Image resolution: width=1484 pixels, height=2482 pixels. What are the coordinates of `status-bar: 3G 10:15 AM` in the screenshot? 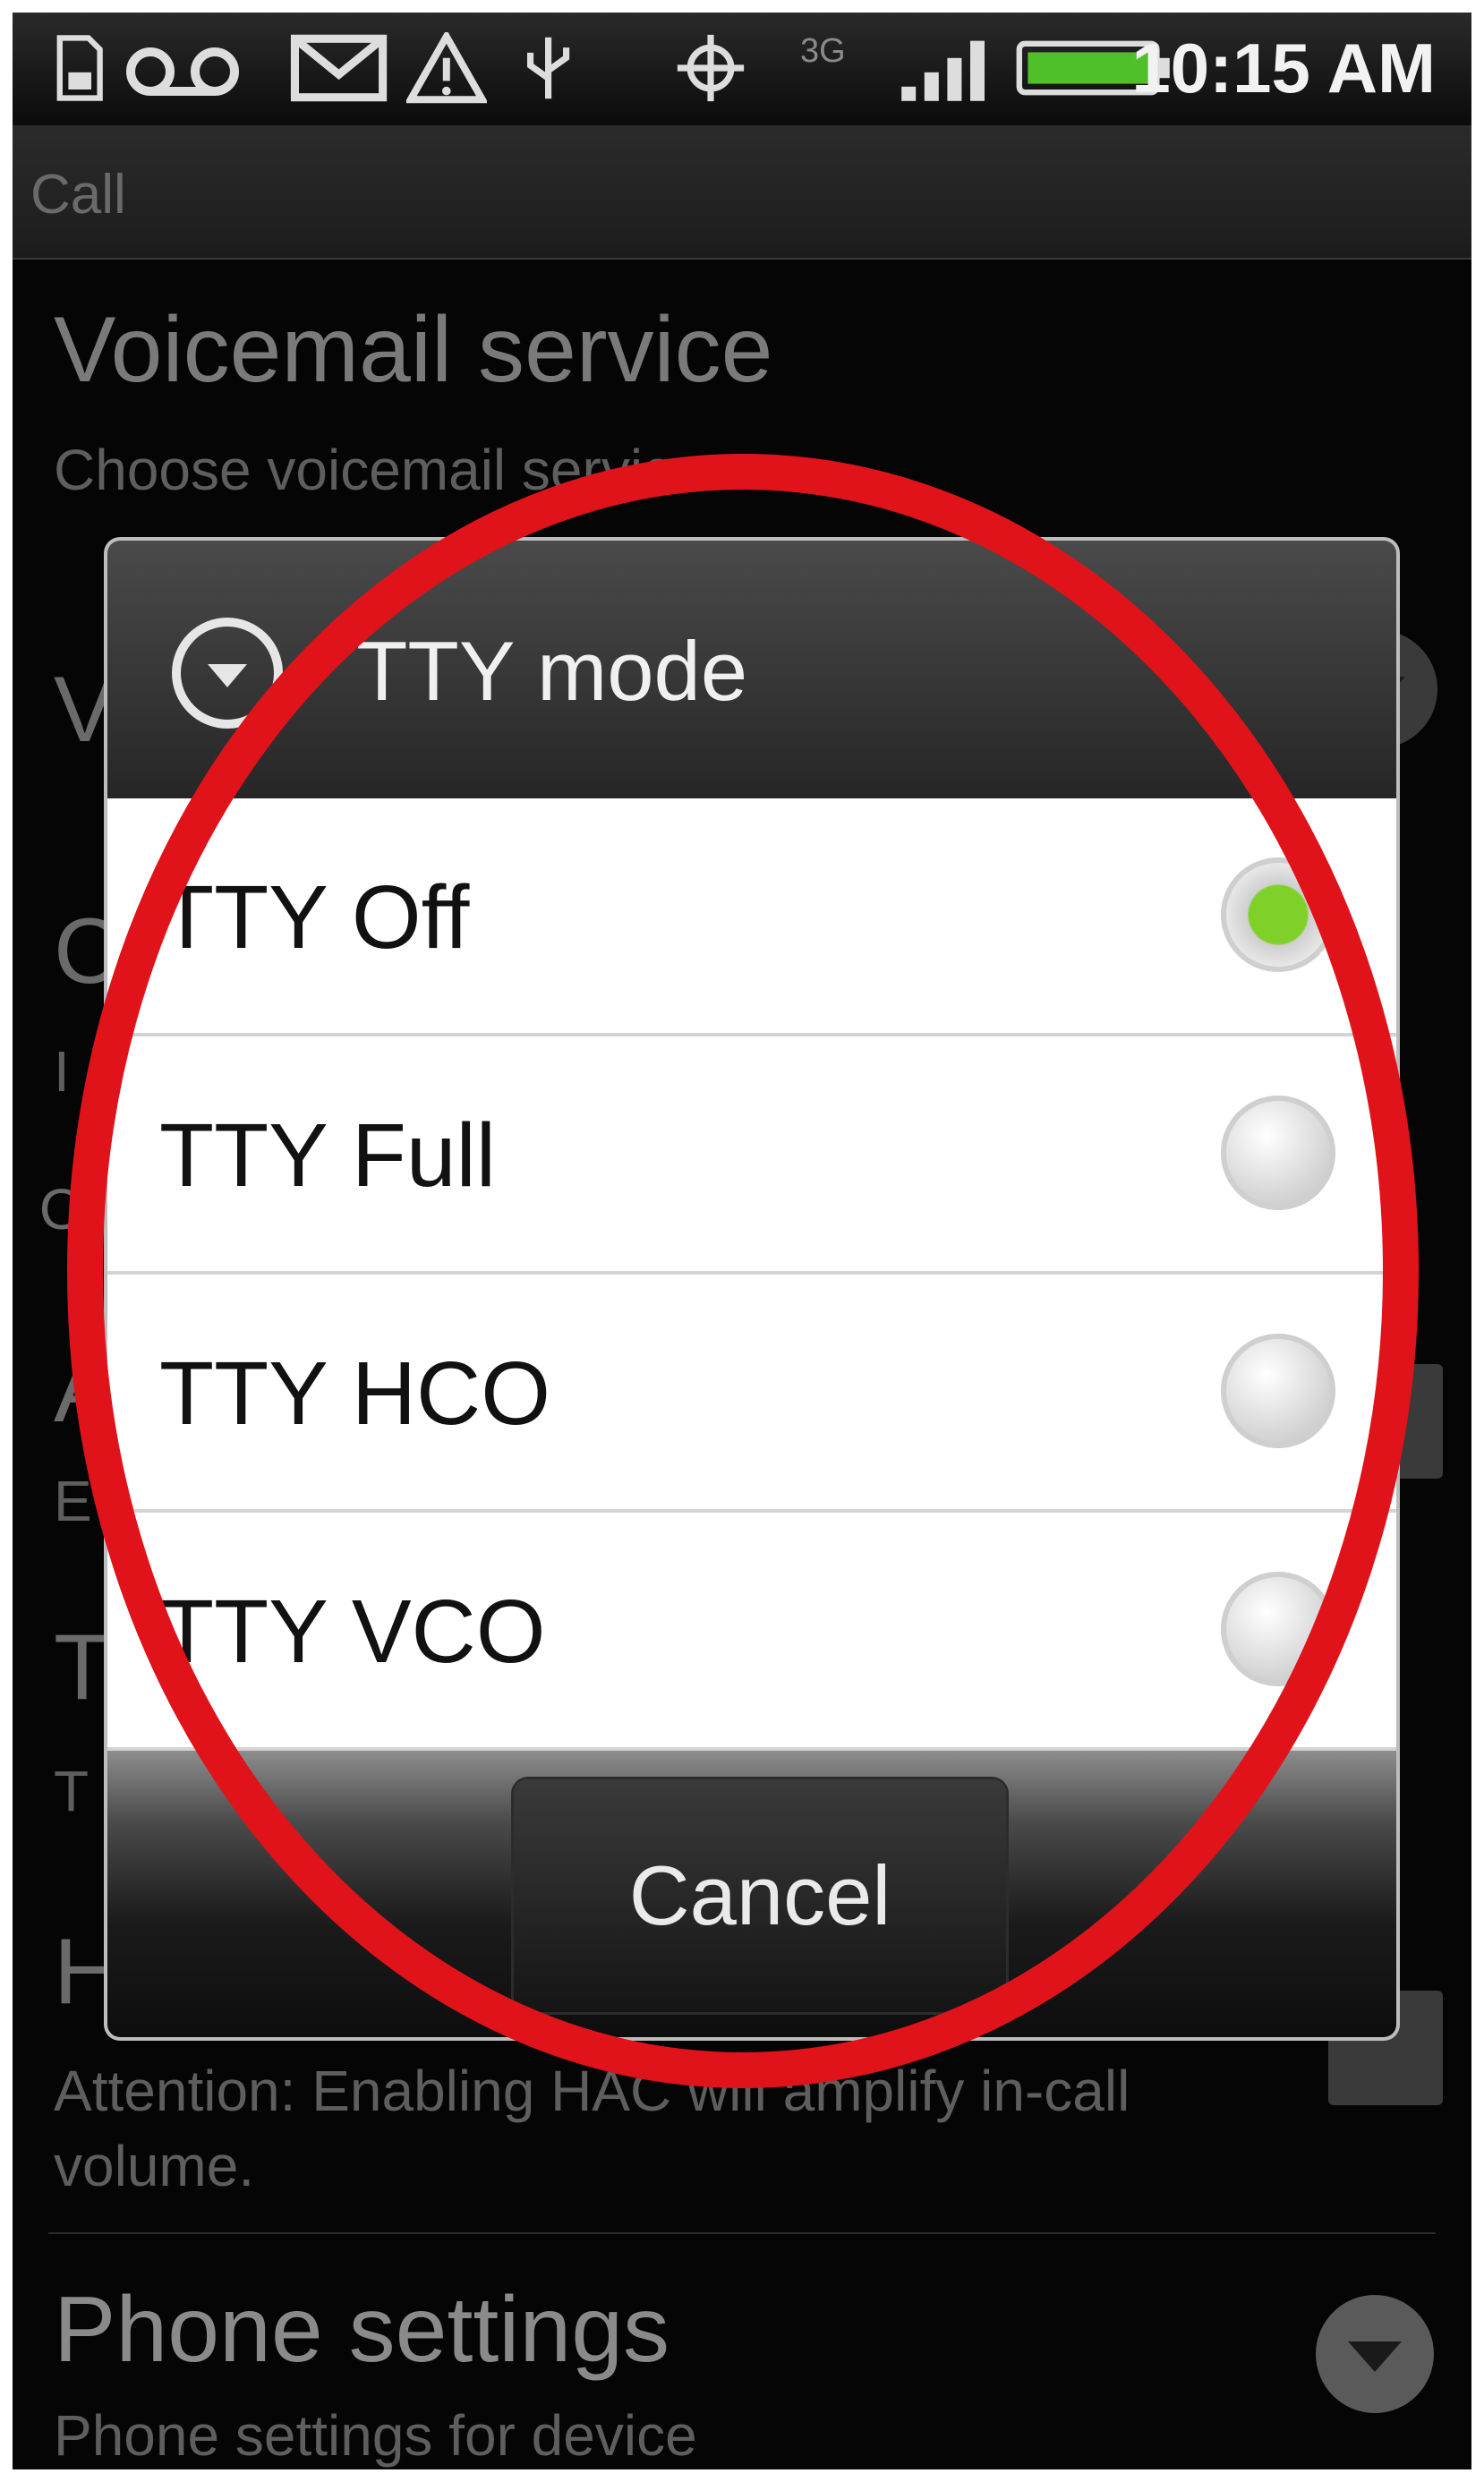 It's located at (742, 69).